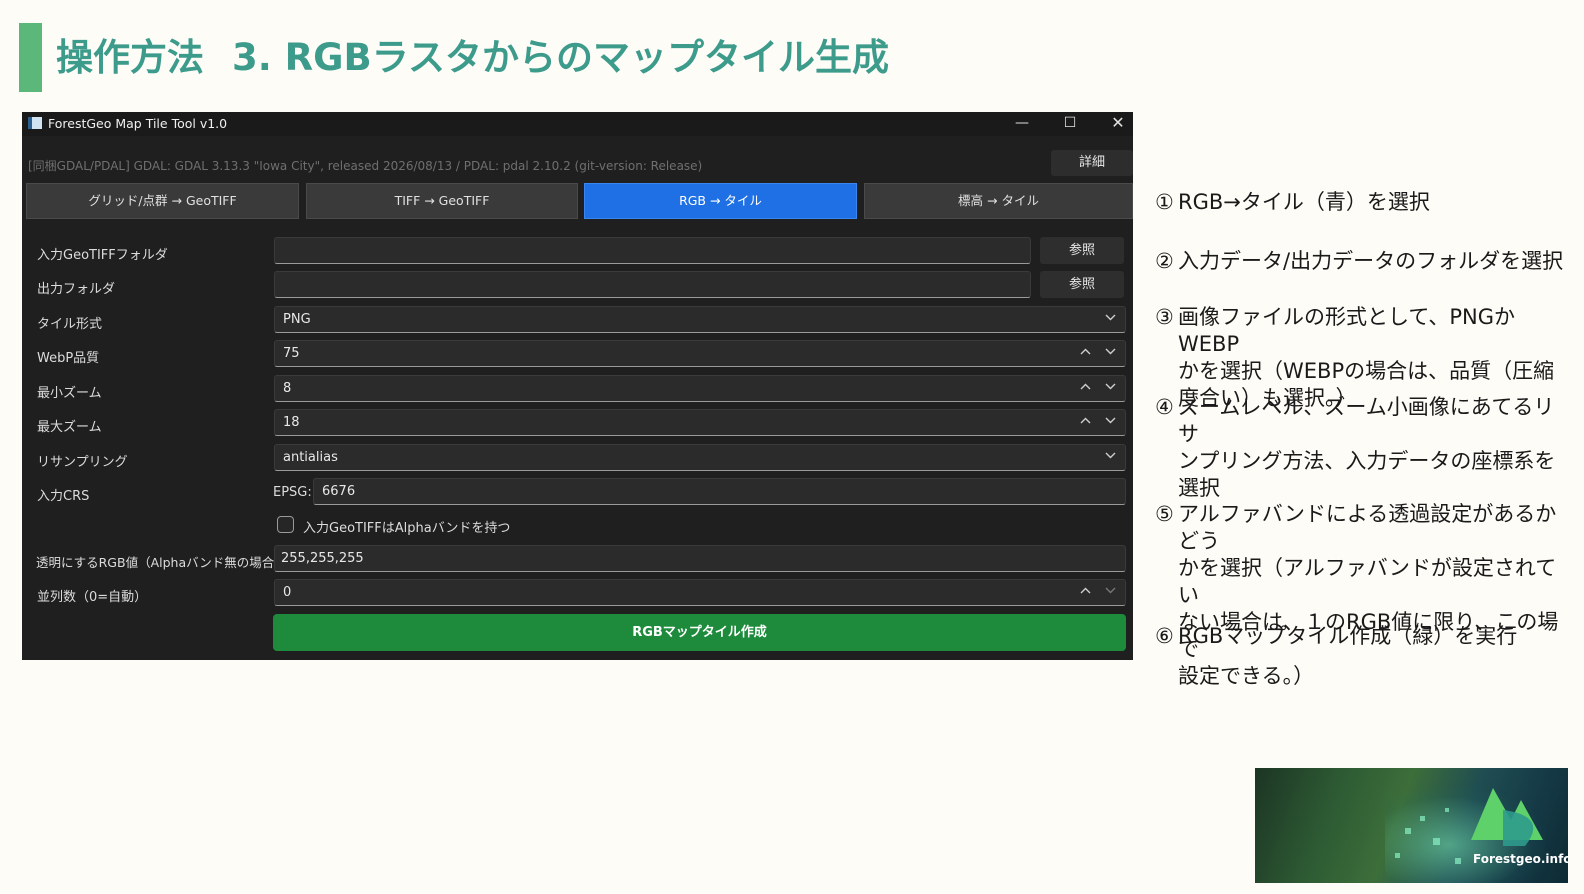  What do you see at coordinates (699, 632) in the screenshot?
I see `create-rgb-tiles-button: RGBマップタイル作成` at bounding box center [699, 632].